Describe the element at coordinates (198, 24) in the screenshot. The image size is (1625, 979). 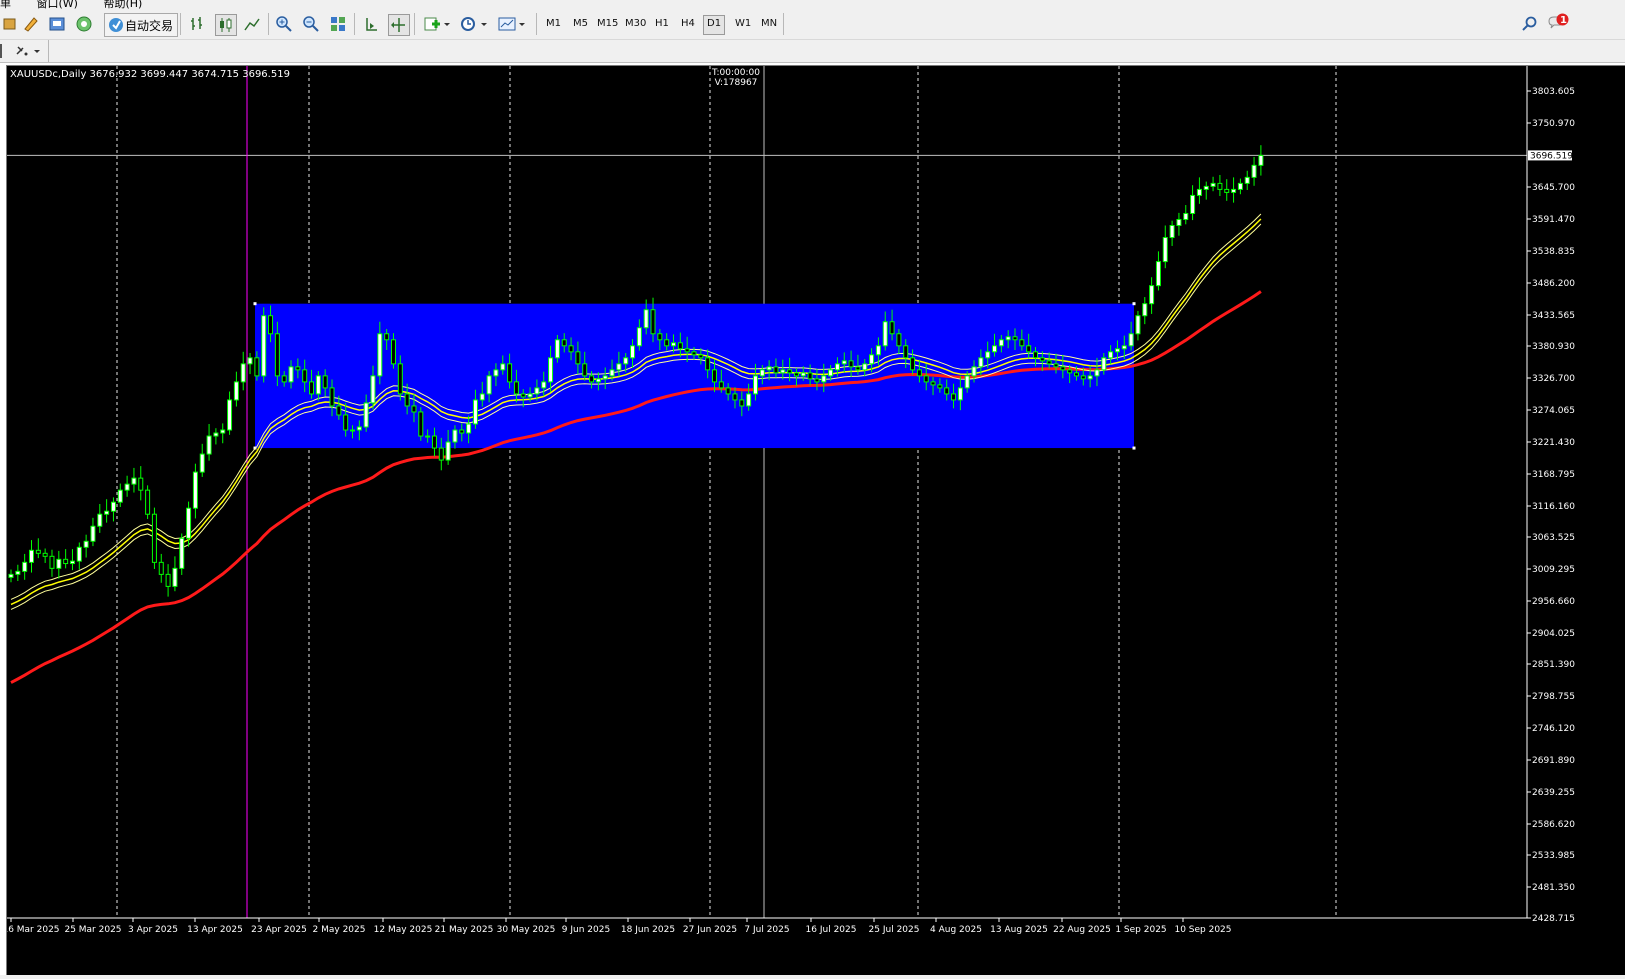
I see `bar-chart-icon` at that location.